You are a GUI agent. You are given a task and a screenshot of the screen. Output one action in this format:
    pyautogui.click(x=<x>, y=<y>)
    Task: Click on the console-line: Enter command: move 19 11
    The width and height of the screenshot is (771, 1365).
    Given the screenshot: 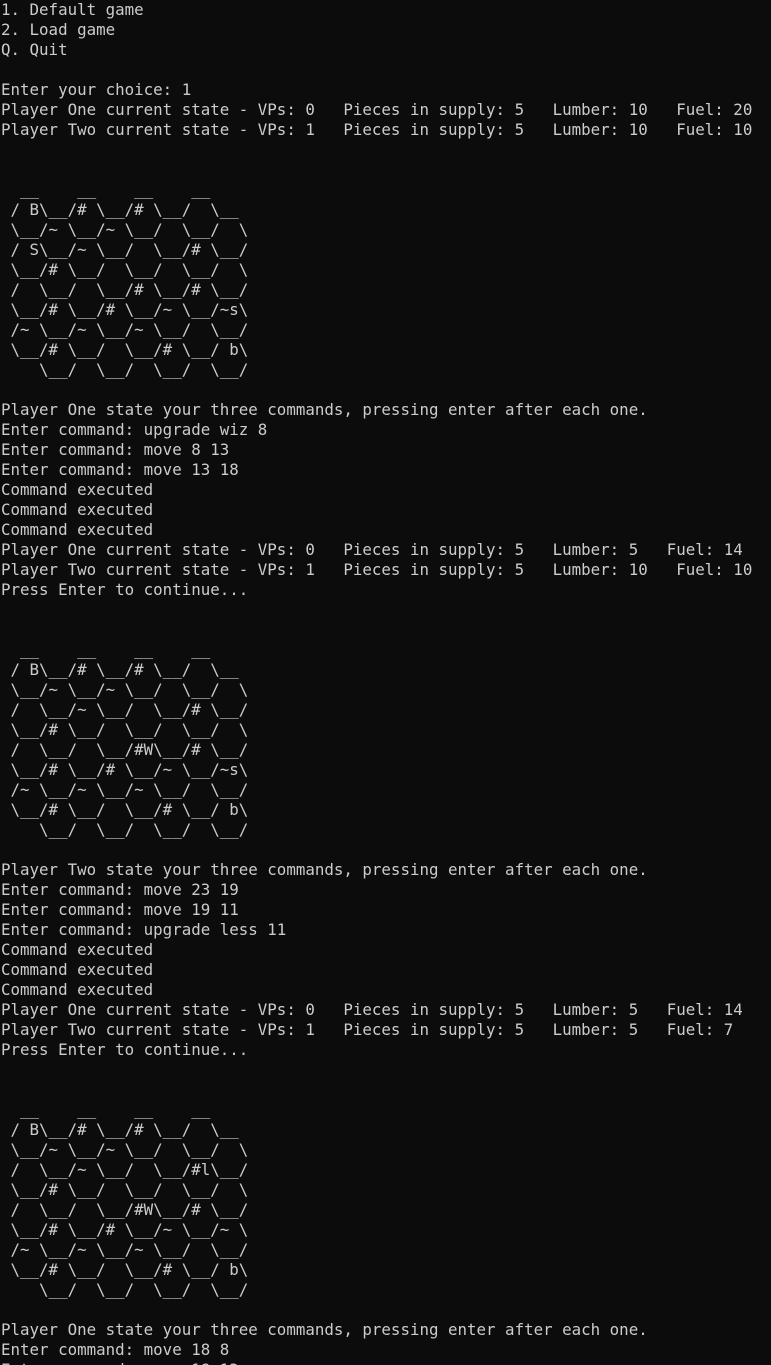 What is the action you would take?
    pyautogui.click(x=120, y=909)
    